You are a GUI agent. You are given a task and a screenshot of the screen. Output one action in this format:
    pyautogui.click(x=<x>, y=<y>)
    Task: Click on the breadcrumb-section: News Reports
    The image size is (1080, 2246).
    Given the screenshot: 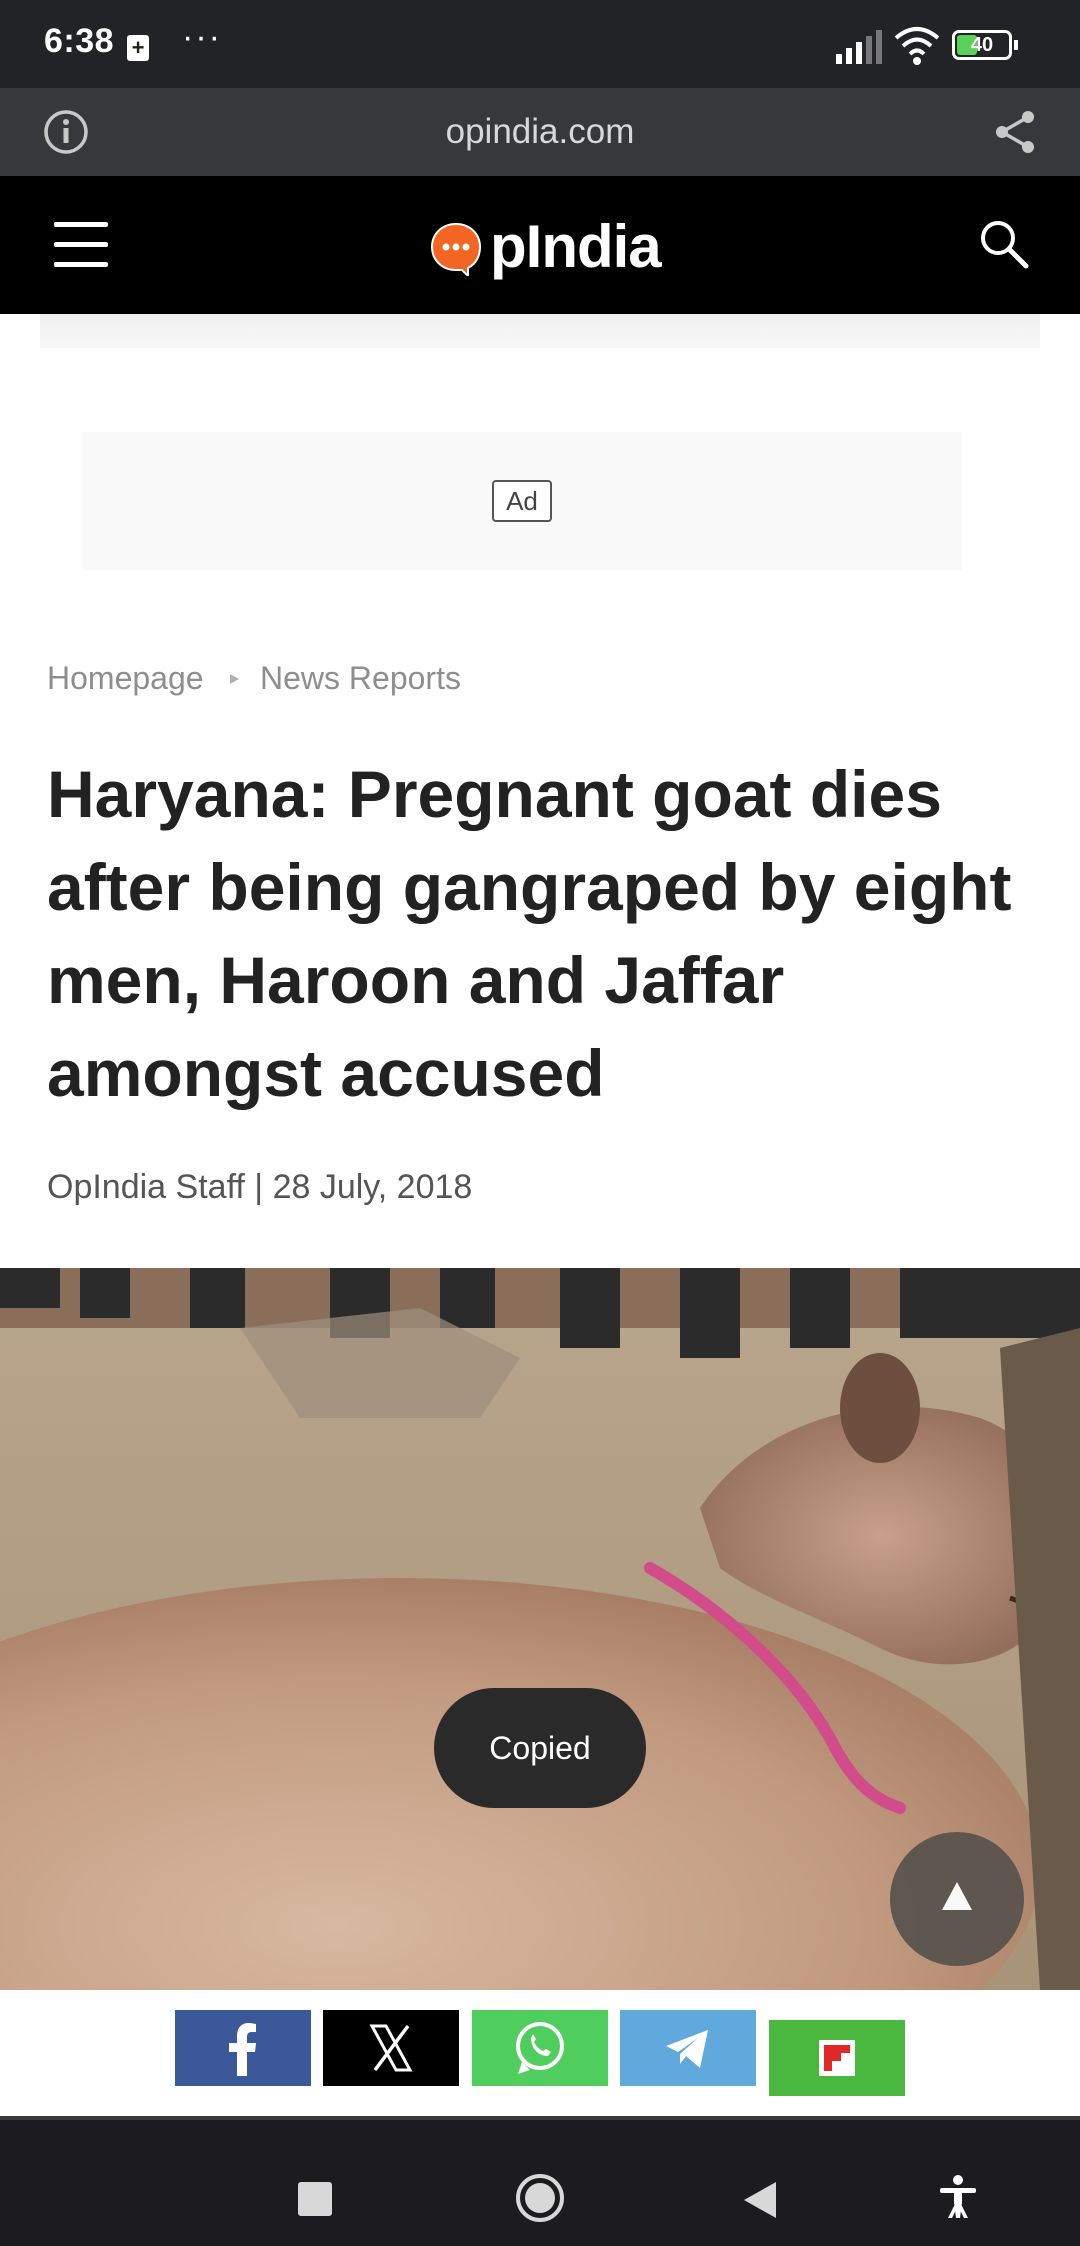 What is the action you would take?
    pyautogui.click(x=360, y=678)
    